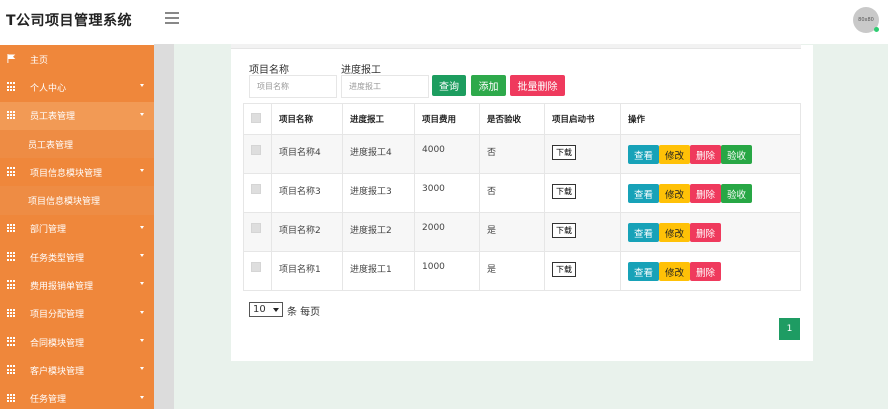 The image size is (888, 409). Describe the element at coordinates (307, 193) in the screenshot. I see `cell-name: 项目名称3` at that location.